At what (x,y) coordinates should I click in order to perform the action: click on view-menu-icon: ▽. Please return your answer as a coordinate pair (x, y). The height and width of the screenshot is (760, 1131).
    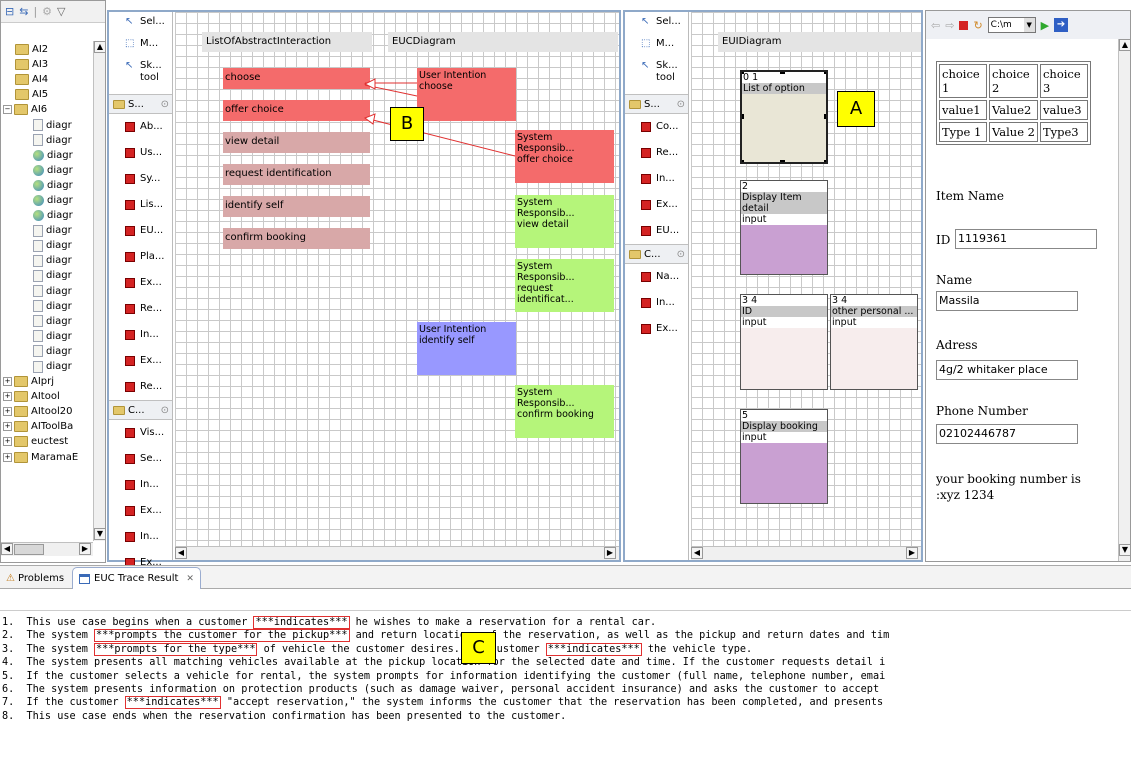
    Looking at the image, I should click on (61, 11).